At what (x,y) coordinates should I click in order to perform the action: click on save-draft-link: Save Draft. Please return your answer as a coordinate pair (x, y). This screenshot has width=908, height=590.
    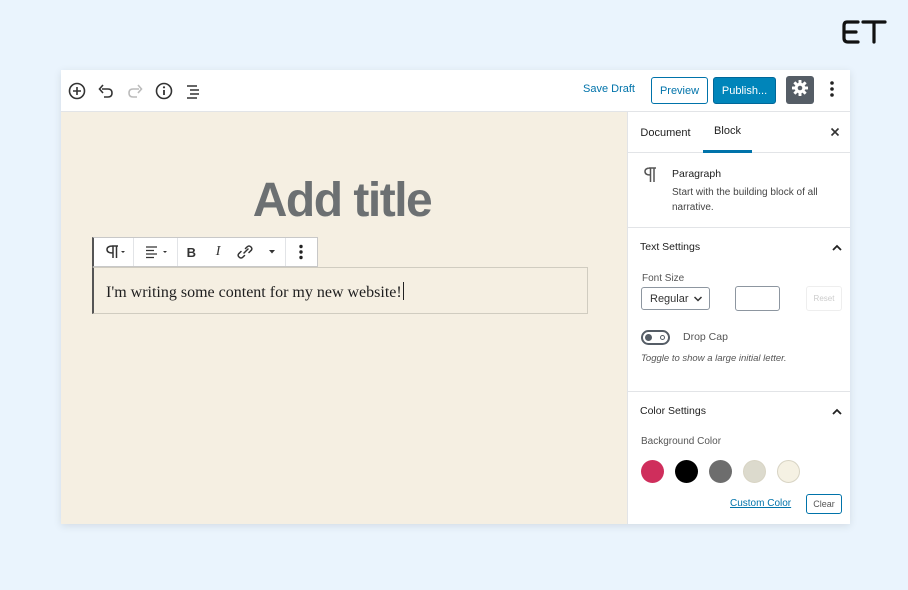
    Looking at the image, I should click on (609, 89).